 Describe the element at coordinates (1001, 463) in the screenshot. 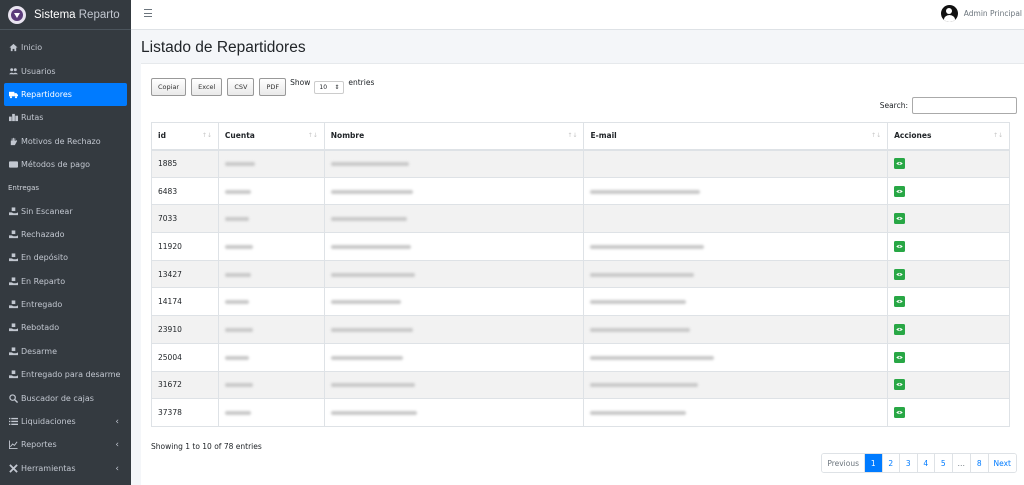

I see `pagination-next: Next` at that location.